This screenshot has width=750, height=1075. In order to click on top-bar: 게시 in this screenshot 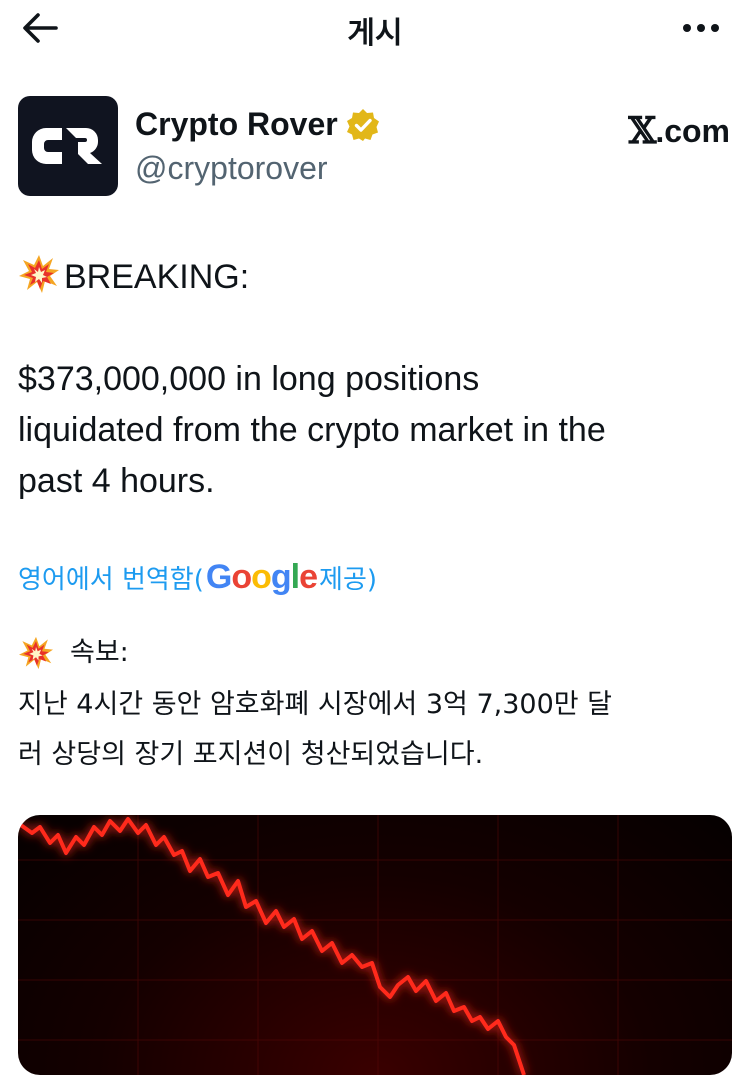, I will do `click(375, 28)`.